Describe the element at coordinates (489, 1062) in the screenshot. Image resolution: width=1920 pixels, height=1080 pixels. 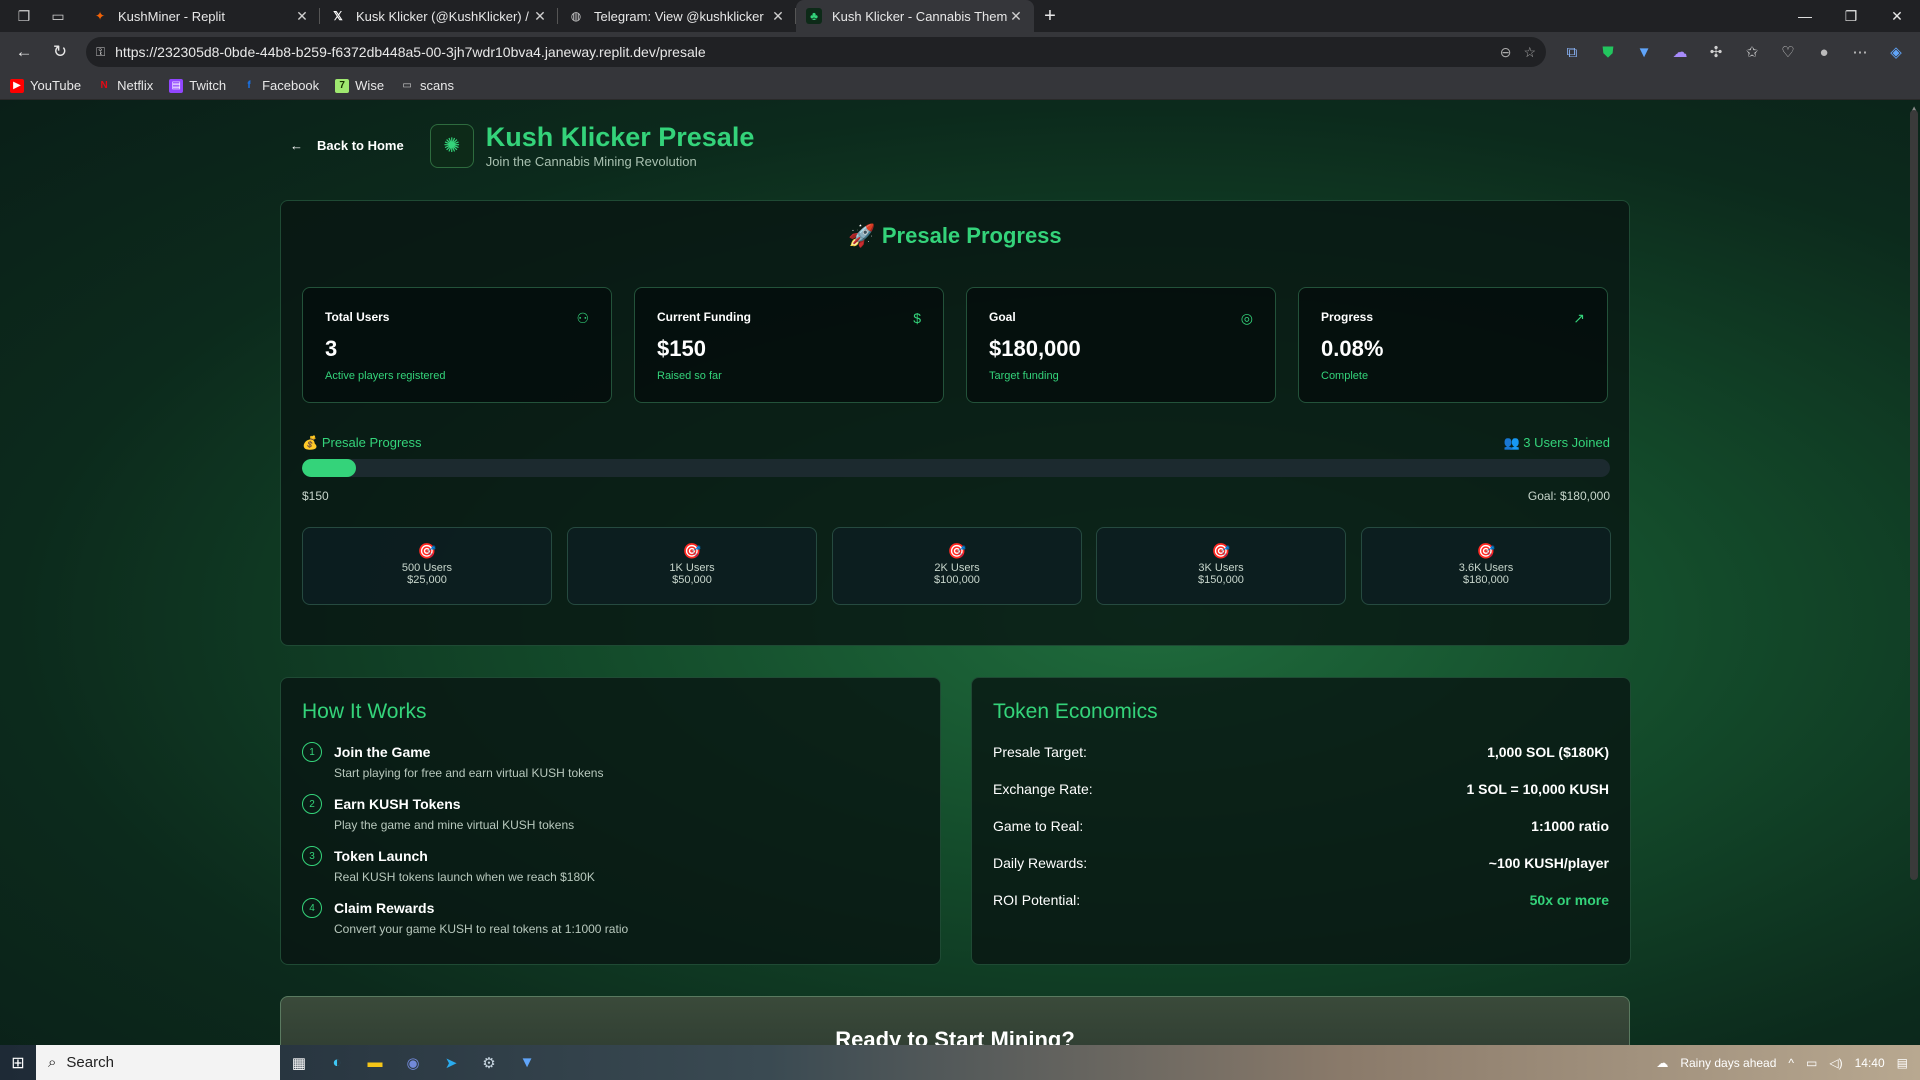
I see `steam-icon: ⚙` at that location.